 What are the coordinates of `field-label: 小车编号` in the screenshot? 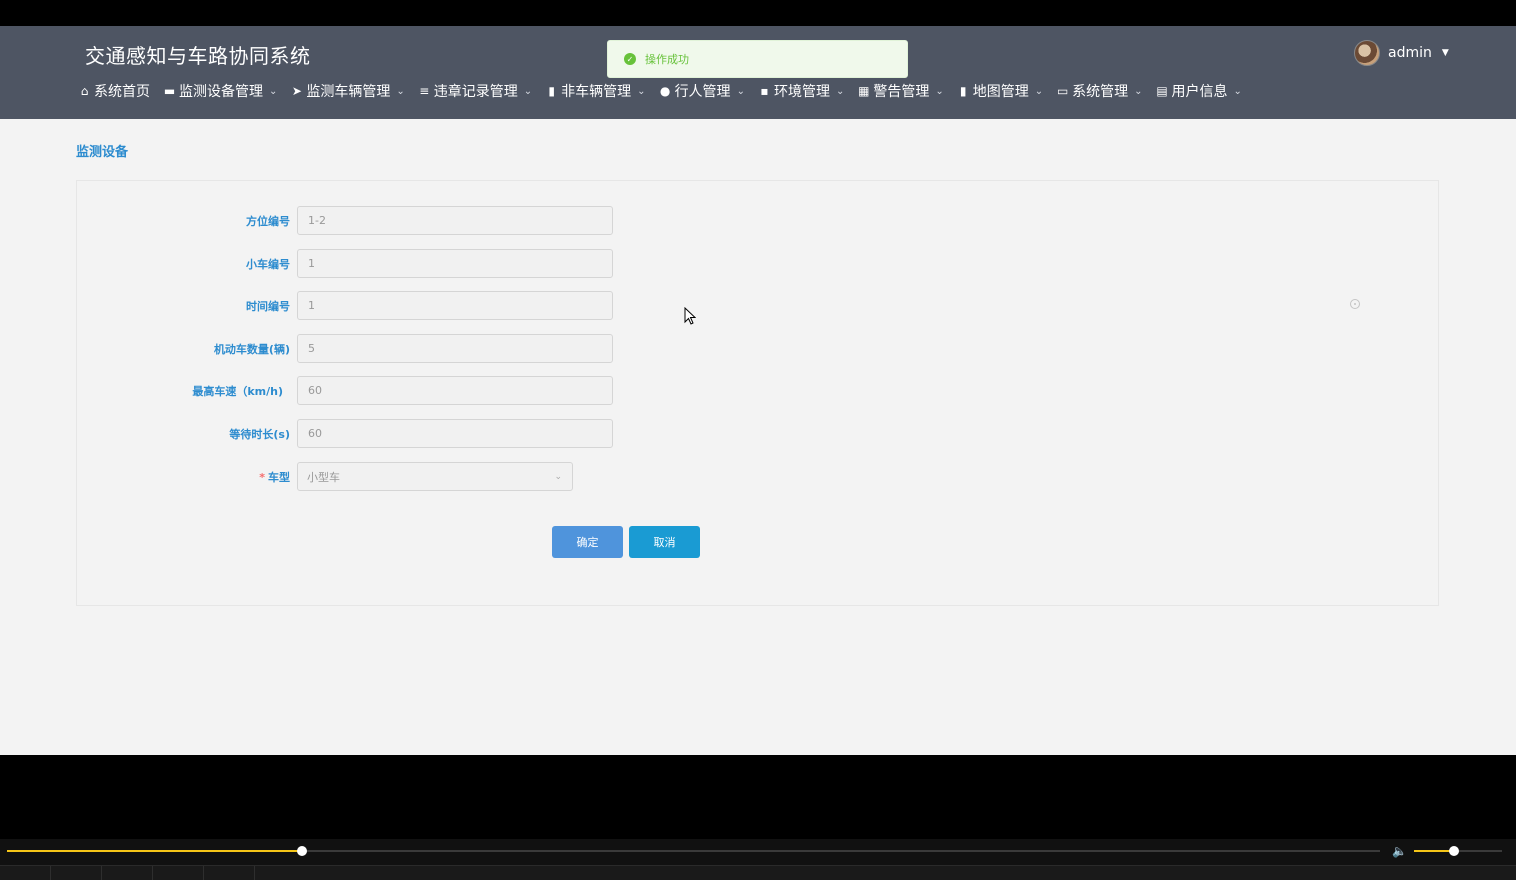 It's located at (268, 264).